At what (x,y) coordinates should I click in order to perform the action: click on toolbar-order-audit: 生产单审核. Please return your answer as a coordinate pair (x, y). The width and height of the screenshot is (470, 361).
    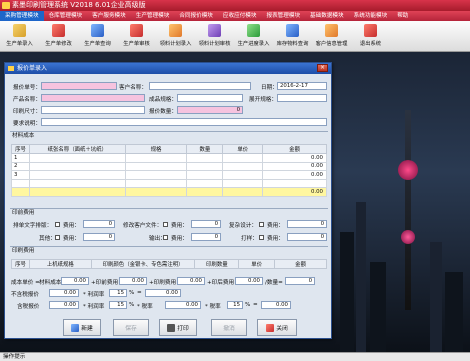
    Looking at the image, I should click on (136, 36).